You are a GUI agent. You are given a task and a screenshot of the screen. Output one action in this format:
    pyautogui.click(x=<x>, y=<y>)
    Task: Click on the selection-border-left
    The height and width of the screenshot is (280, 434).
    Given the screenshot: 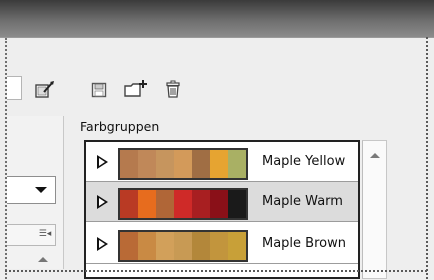 What is the action you would take?
    pyautogui.click(x=6, y=158)
    